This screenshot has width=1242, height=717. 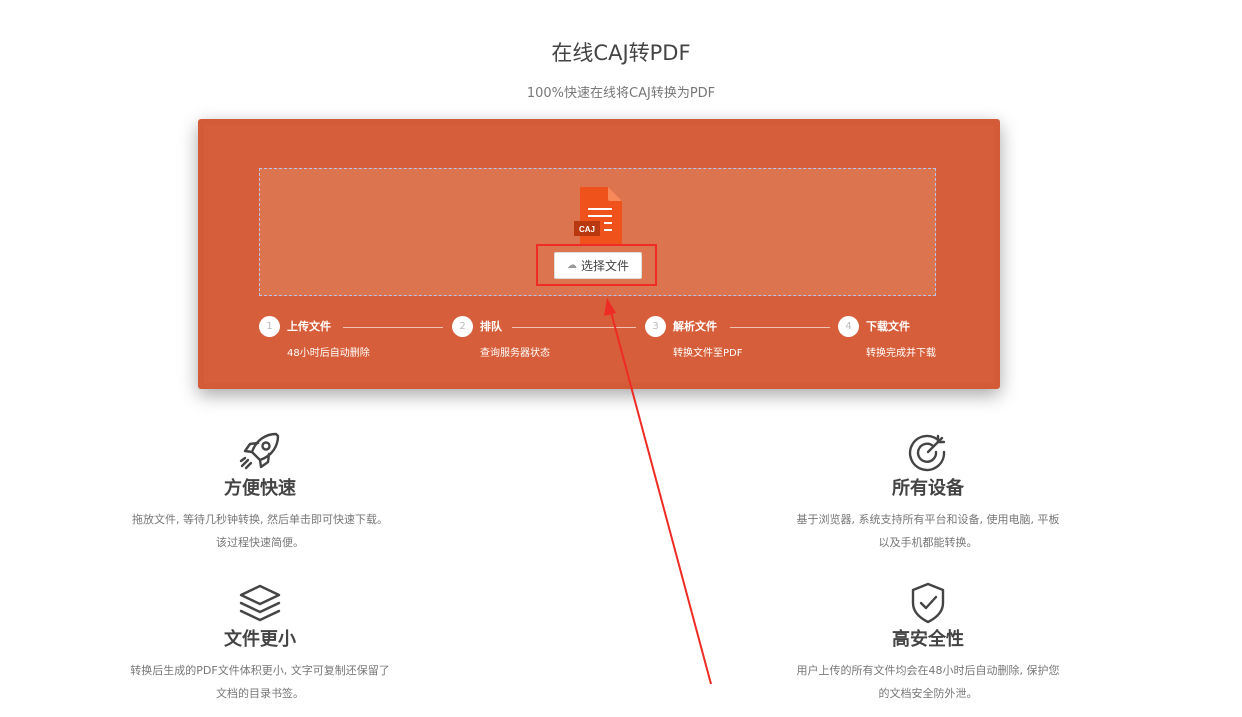 What do you see at coordinates (571, 265) in the screenshot?
I see `cloud-upload-icon: ☁` at bounding box center [571, 265].